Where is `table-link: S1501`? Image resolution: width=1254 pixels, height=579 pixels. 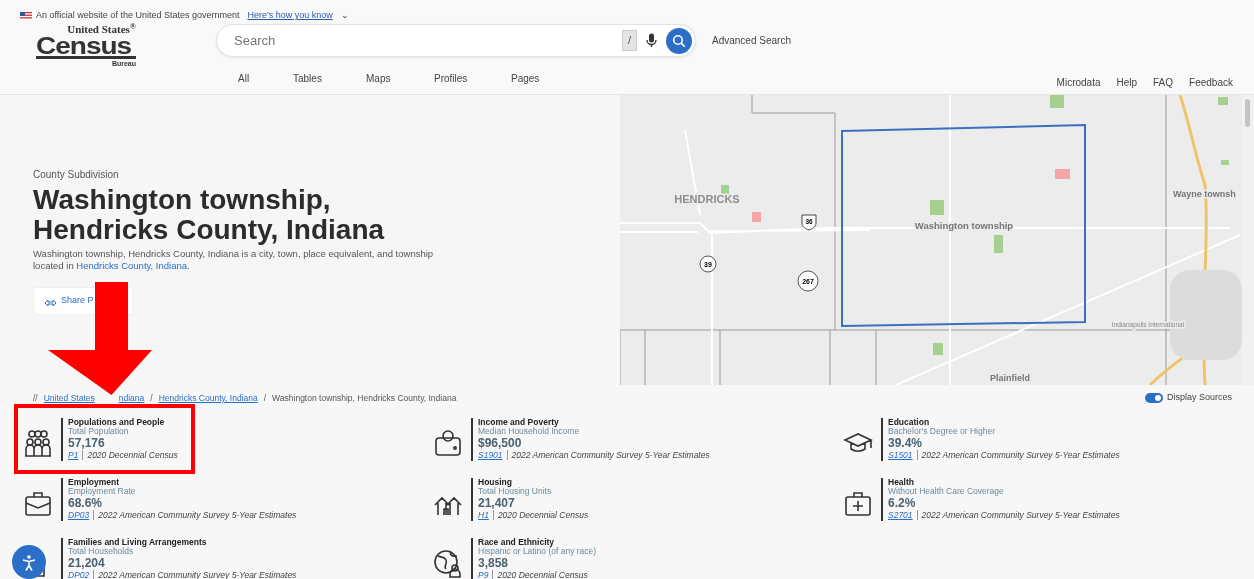
table-link: S1501 is located at coordinates (903, 454).